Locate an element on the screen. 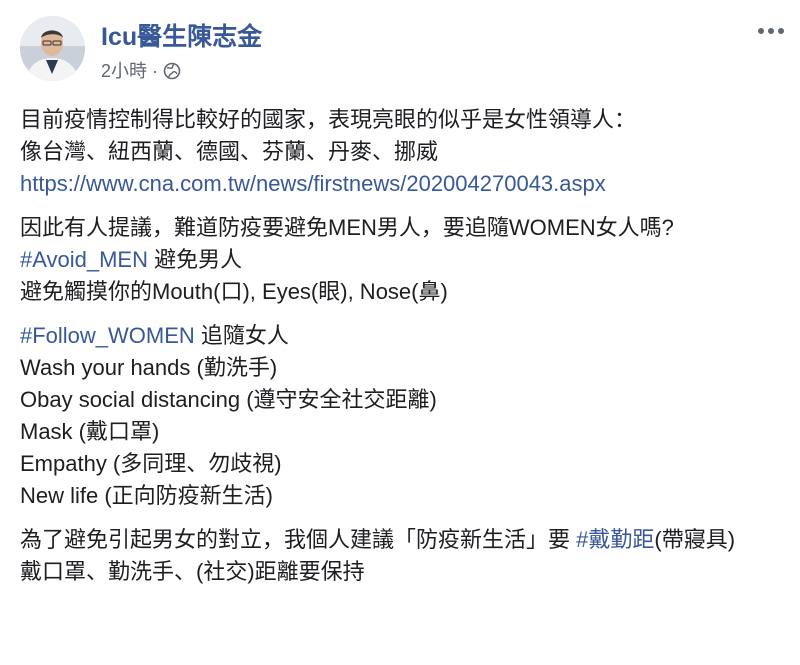 The width and height of the screenshot is (800, 665). hashtag-line: #Follow_WOMEN 追隨女人 is located at coordinates (403, 336).